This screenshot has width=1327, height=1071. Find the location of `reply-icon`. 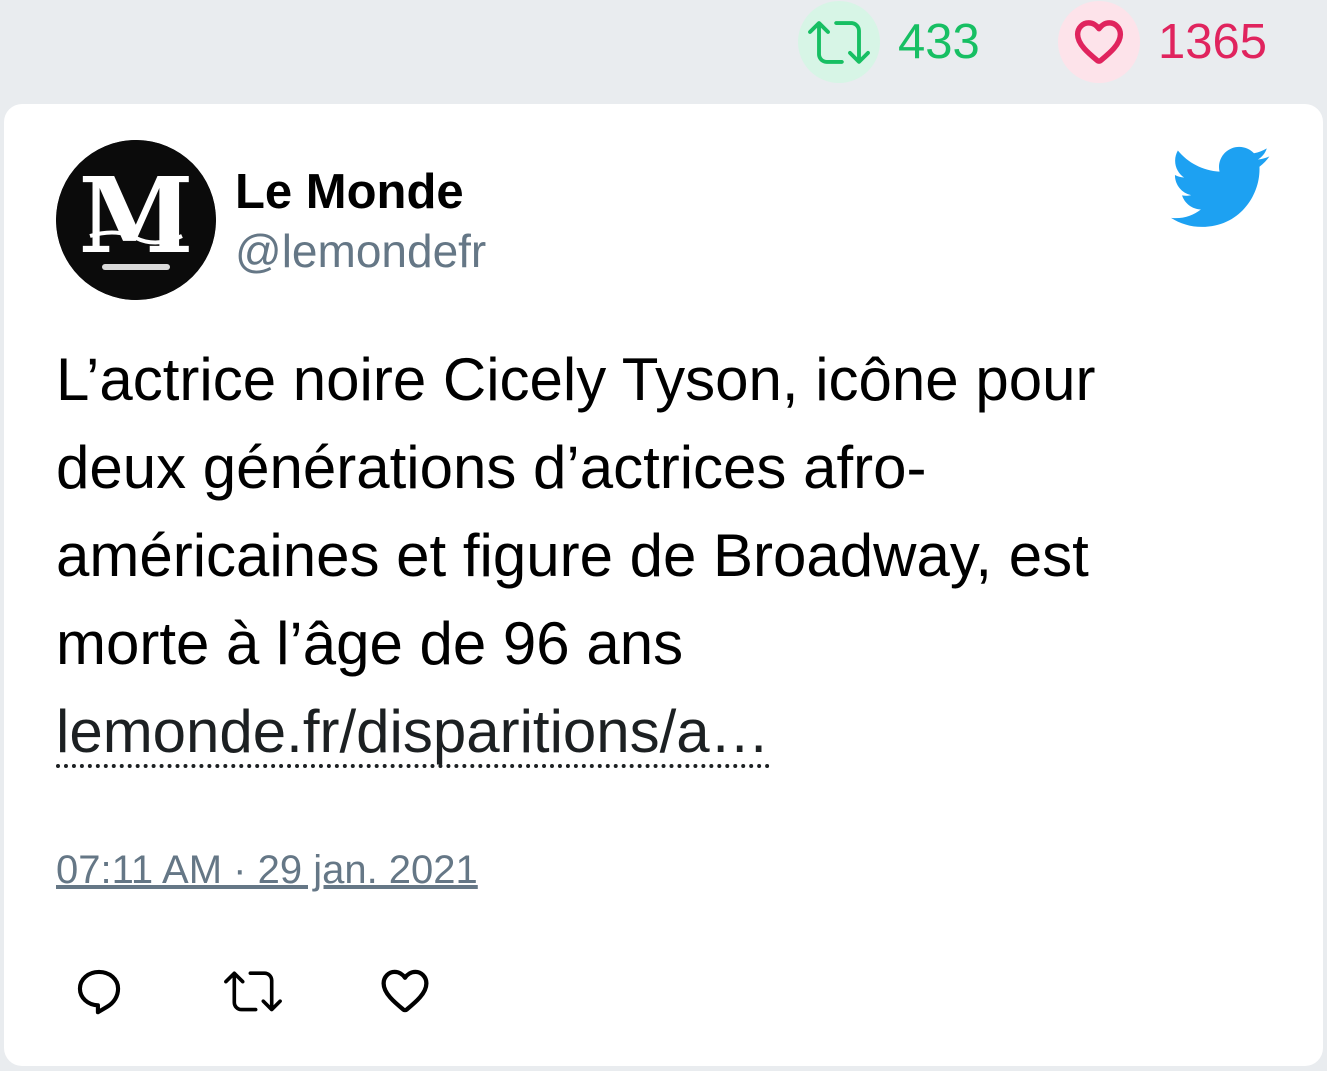

reply-icon is located at coordinates (99, 992).